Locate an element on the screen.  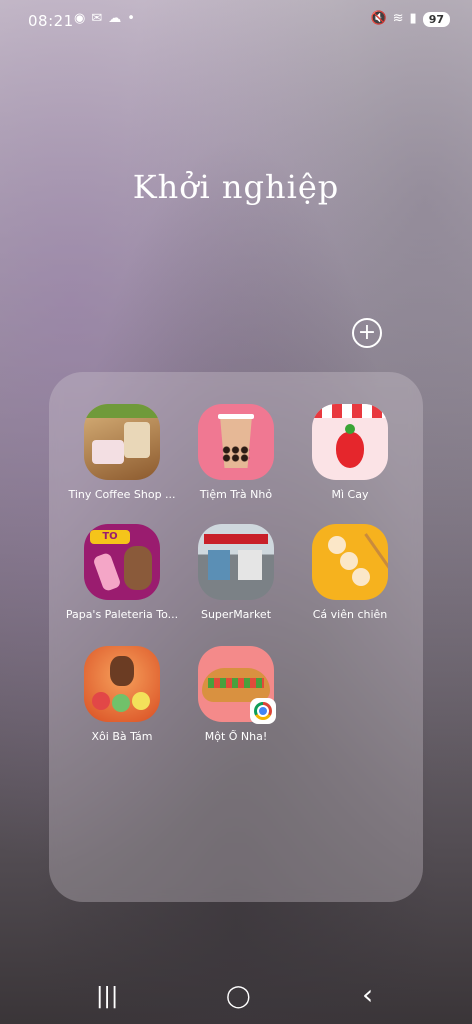
chrome-notif-icon: ◉ is located at coordinates (80, 18).